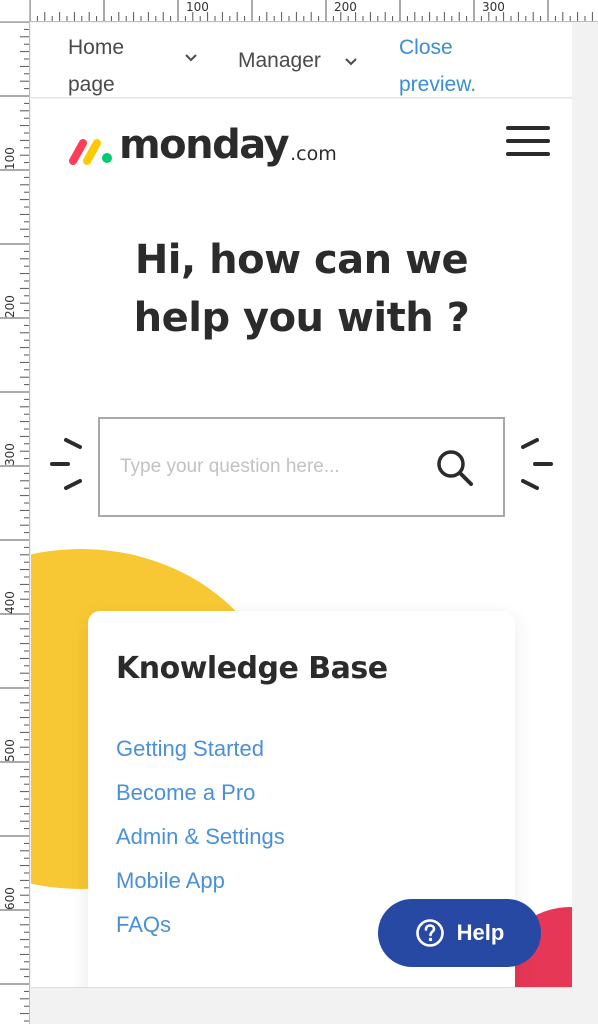  Describe the element at coordinates (15, 11) in the screenshot. I see `ruler-corner` at that location.